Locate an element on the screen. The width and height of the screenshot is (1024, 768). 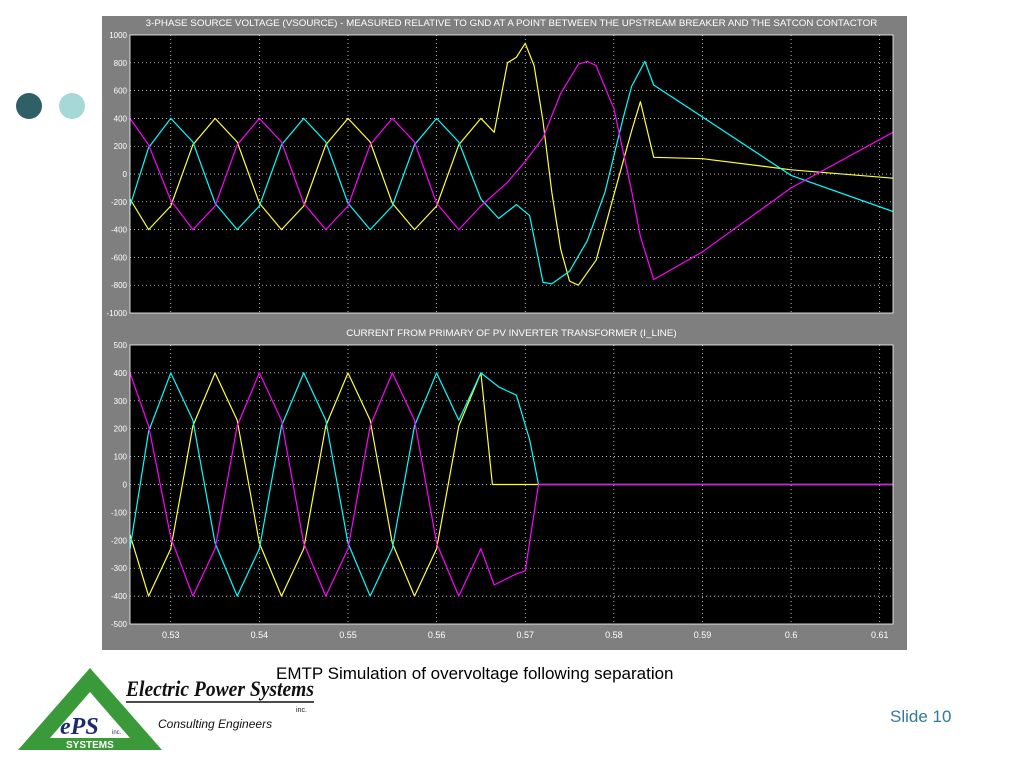
slide-number: Slide 10 is located at coordinates (921, 716).